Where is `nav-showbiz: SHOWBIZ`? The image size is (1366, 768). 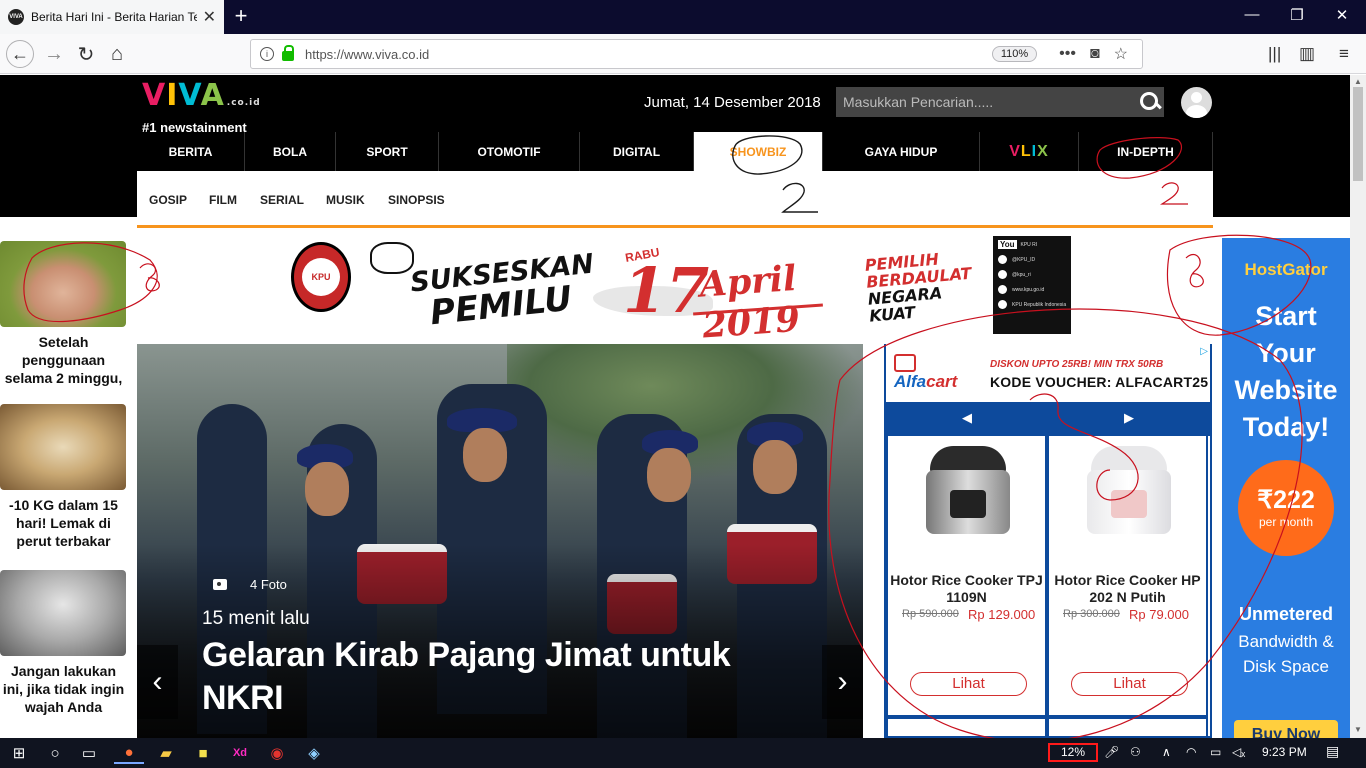
nav-showbiz: SHOWBIZ is located at coordinates (758, 151).